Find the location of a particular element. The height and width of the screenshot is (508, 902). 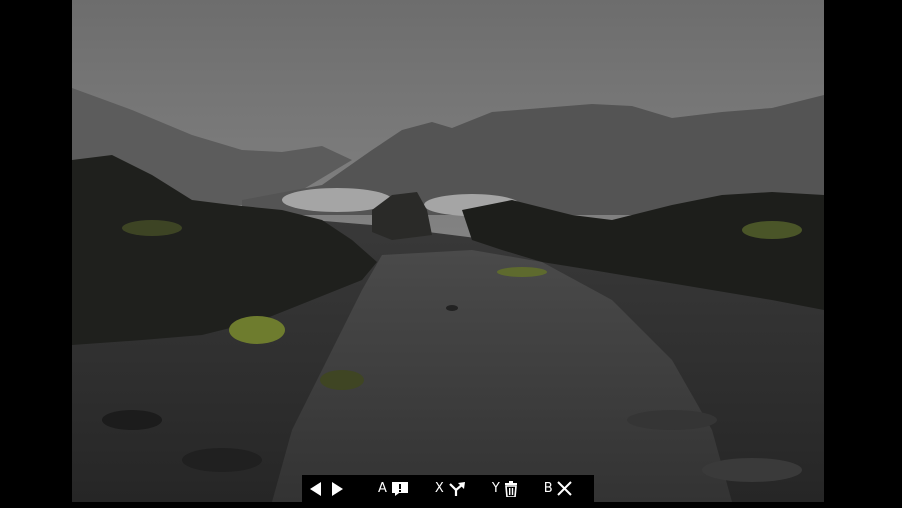

delete-button: Y is located at coordinates (505, 488).